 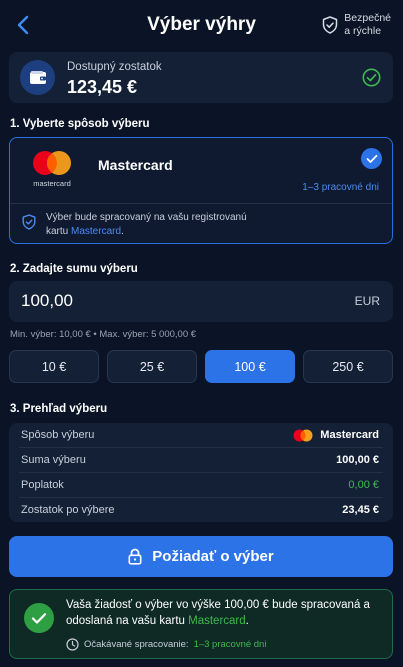 I want to click on check-circle-icon, so click(x=371, y=77).